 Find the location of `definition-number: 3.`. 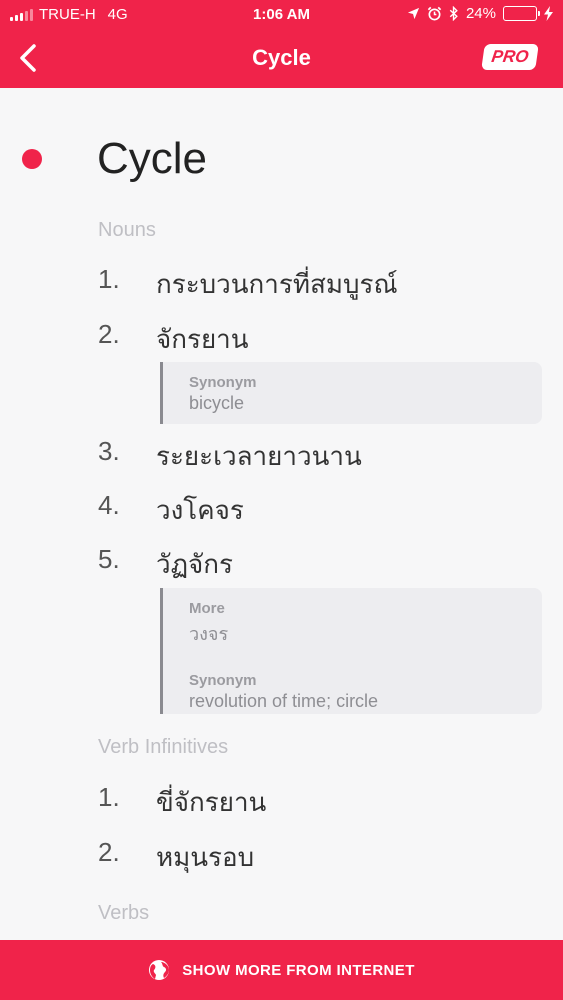

definition-number: 3. is located at coordinates (109, 451).